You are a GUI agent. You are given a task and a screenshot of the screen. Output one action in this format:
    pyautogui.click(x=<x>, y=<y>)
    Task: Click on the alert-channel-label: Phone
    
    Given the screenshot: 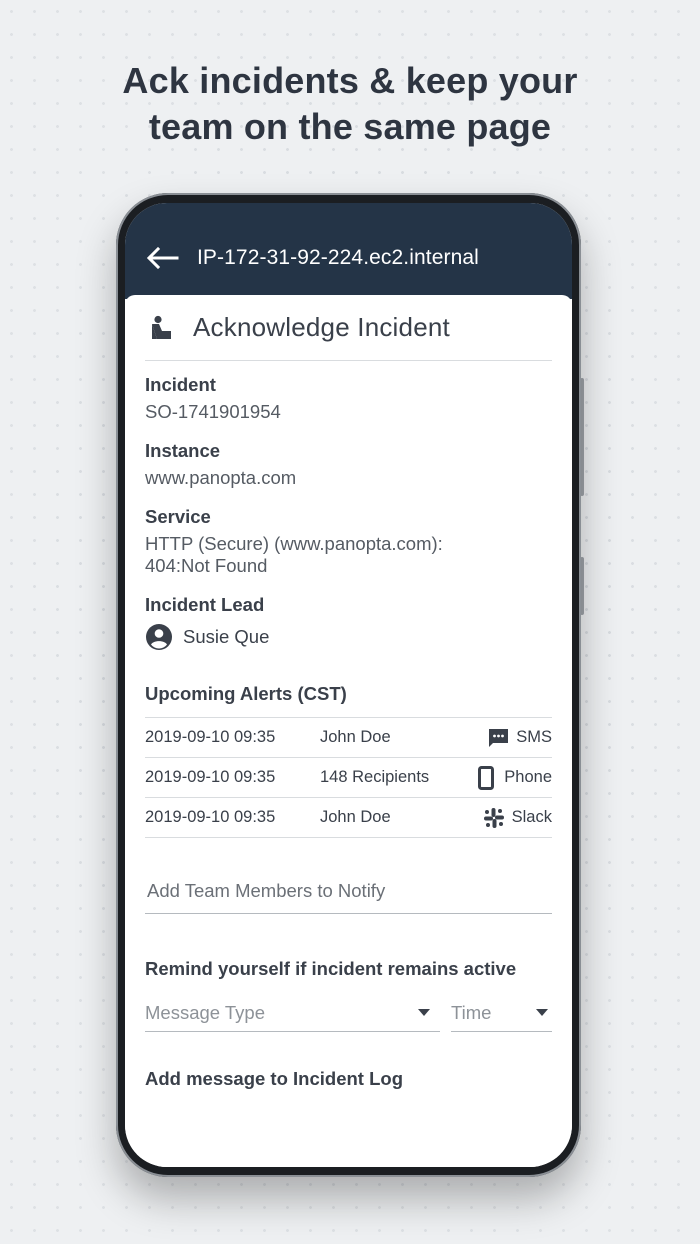 What is the action you would take?
    pyautogui.click(x=528, y=777)
    